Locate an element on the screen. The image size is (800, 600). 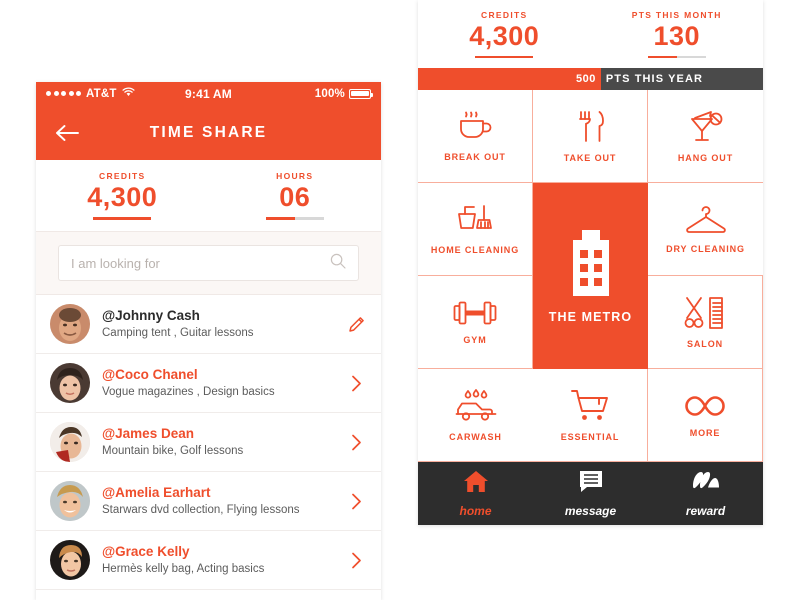
tab-home: home is located at coordinates (475, 493).